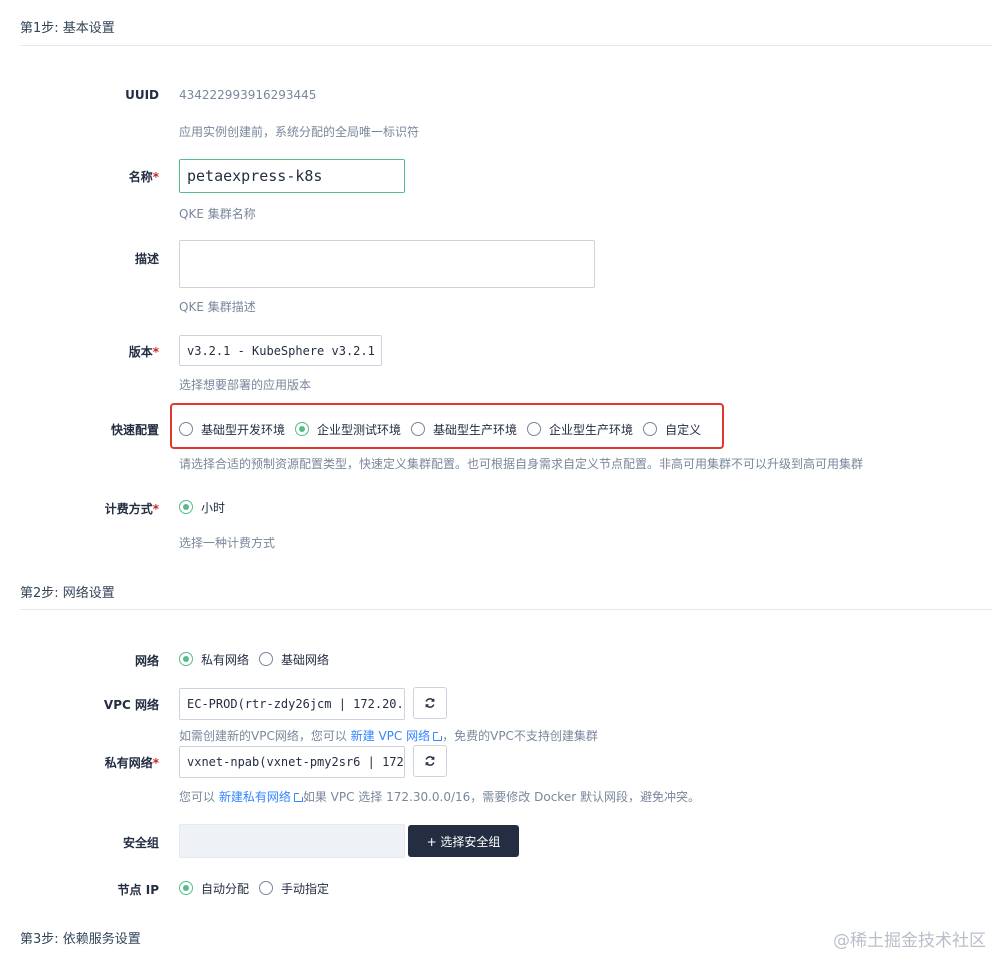 The width and height of the screenshot is (992, 955). What do you see at coordinates (294, 659) in the screenshot?
I see `network-option-basic: 基础网络` at bounding box center [294, 659].